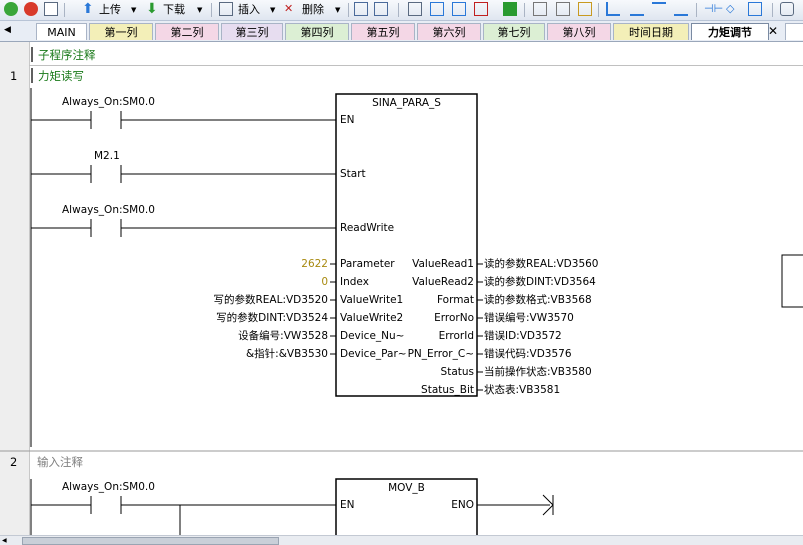  Describe the element at coordinates (108, 210) in the screenshot. I see `contact-always-on-2: Always_On:SM0.0` at that location.